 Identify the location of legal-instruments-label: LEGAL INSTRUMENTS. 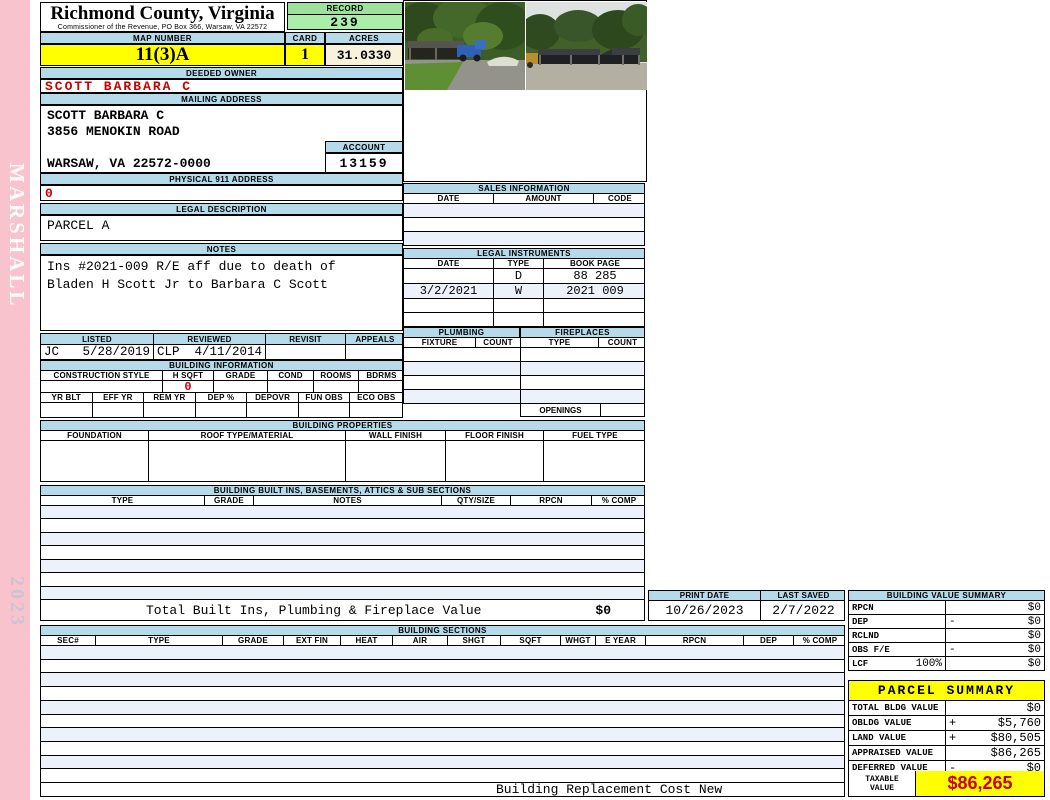
(524, 253).